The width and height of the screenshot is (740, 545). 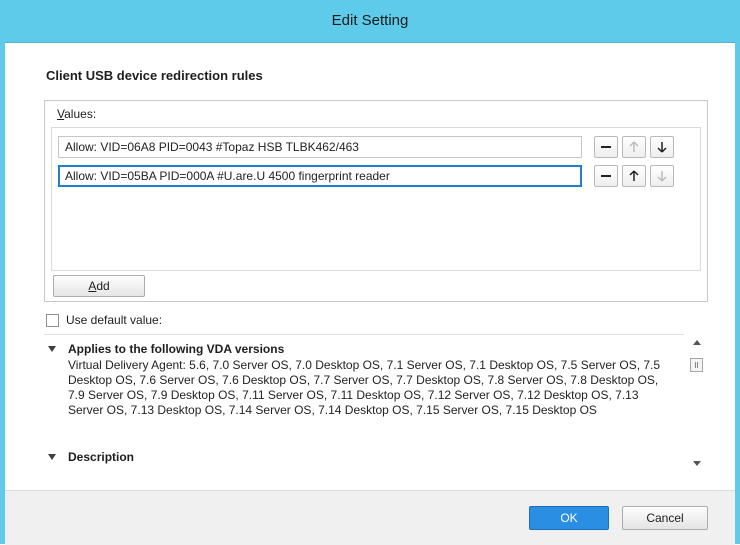 I want to click on move-down-rule-2-button, so click(x=662, y=176).